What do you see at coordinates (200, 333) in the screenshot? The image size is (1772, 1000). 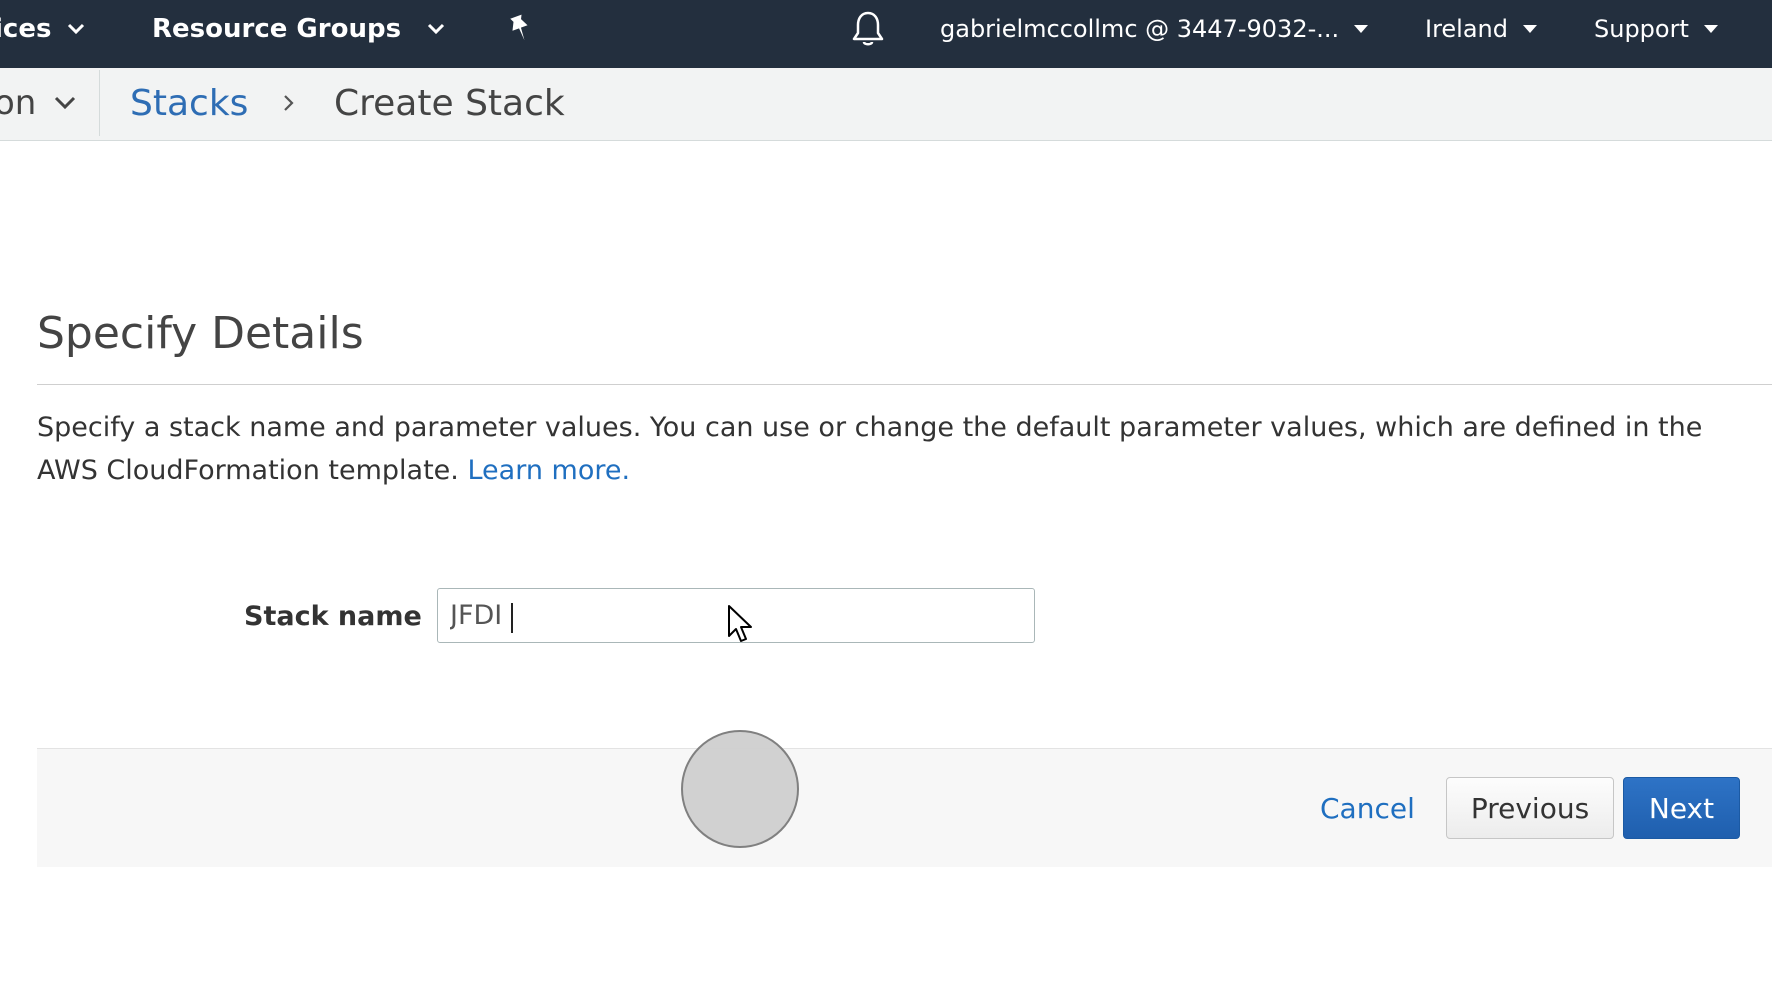 I see `page-title: Specify Details` at bounding box center [200, 333].